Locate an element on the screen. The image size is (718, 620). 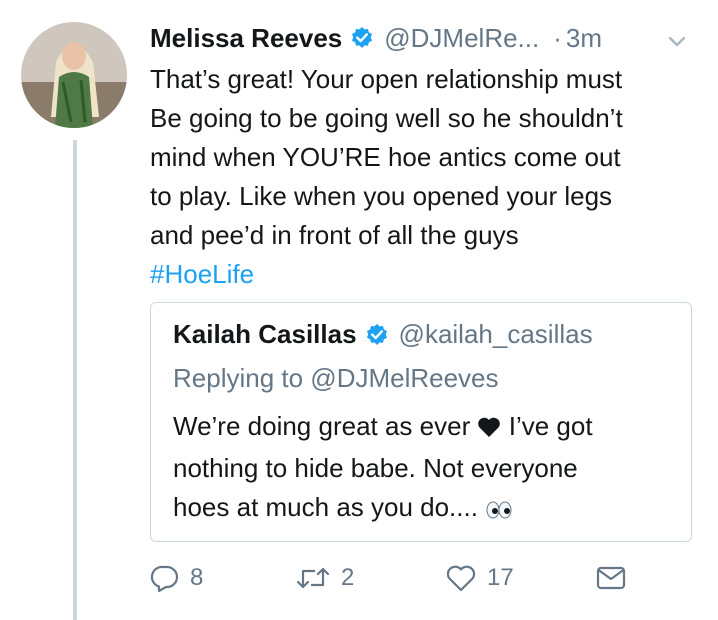
heart-emoji-icon is located at coordinates (489, 429).